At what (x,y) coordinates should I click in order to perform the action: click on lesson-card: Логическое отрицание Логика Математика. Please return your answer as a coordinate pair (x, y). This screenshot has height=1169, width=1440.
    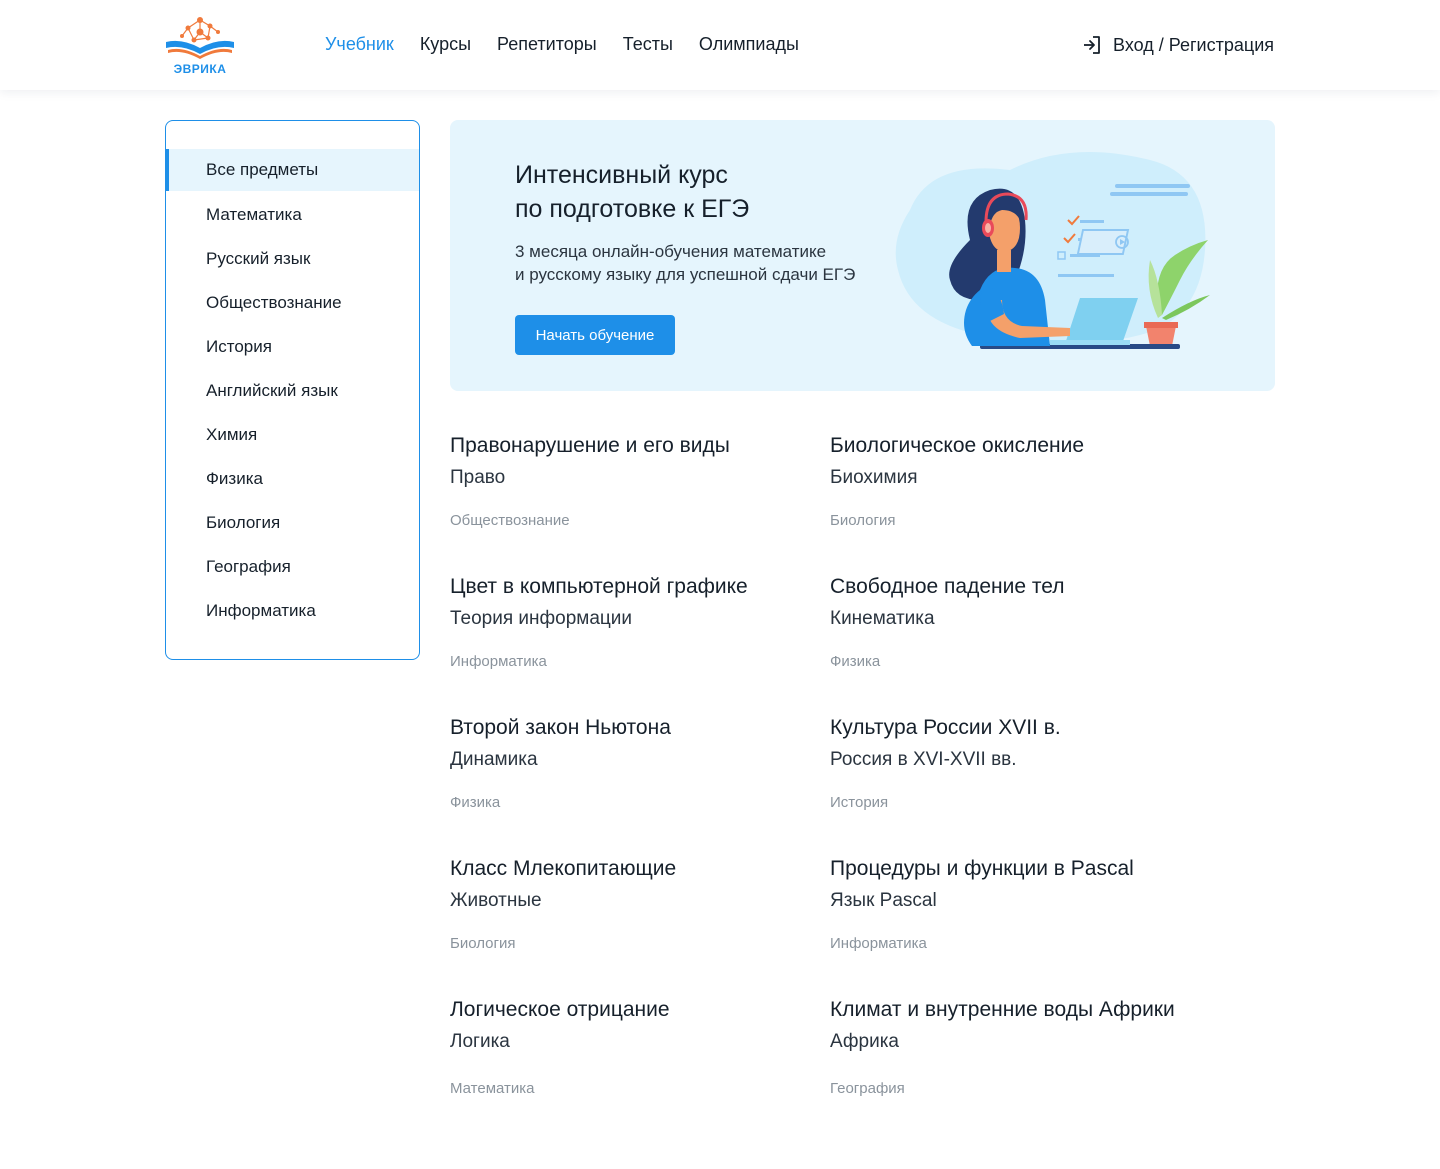
    Looking at the image, I should click on (635, 1056).